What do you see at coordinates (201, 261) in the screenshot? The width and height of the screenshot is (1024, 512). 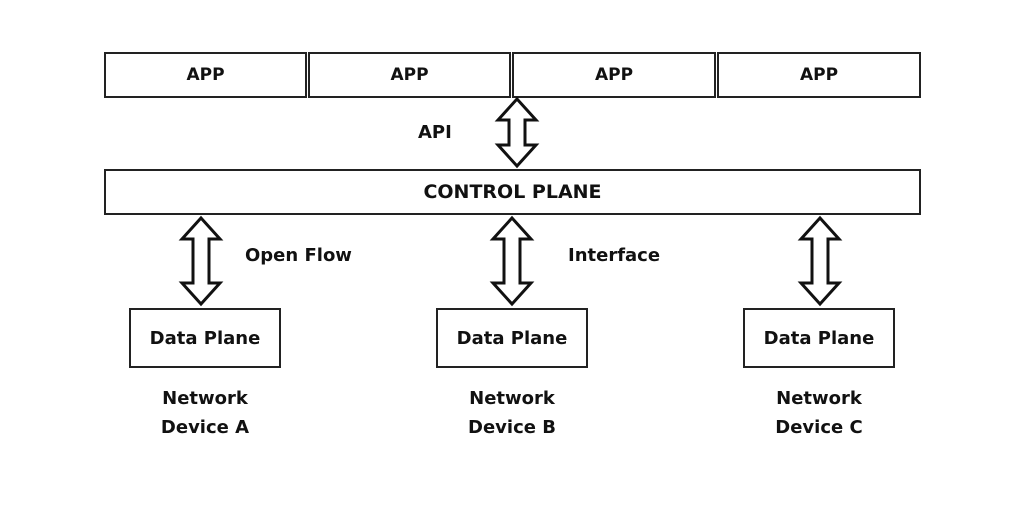 I see `openflow-double-arrow-icon-a` at bounding box center [201, 261].